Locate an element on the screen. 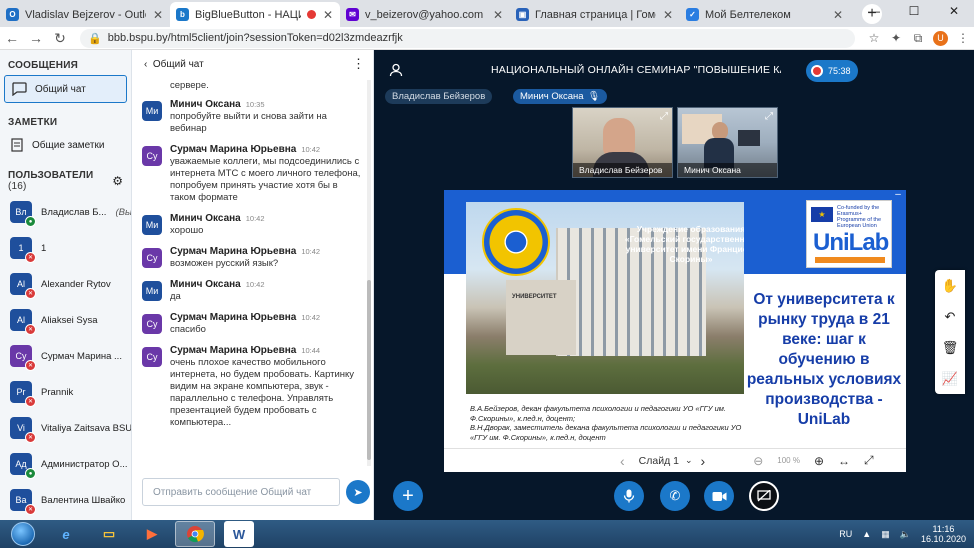  webcam-video: ⤢ Минич Оксана is located at coordinates (727, 142).